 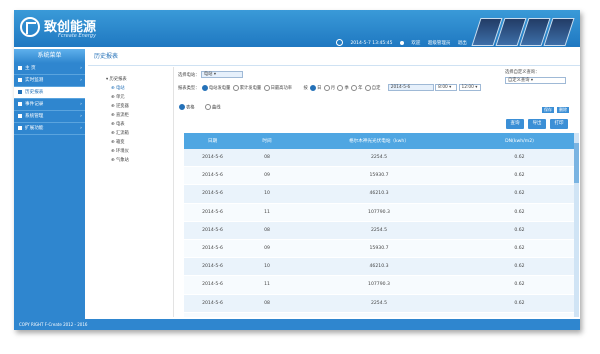 What do you see at coordinates (136, 97) in the screenshot?
I see `tree-item-unit: ⊕ 单元` at bounding box center [136, 97].